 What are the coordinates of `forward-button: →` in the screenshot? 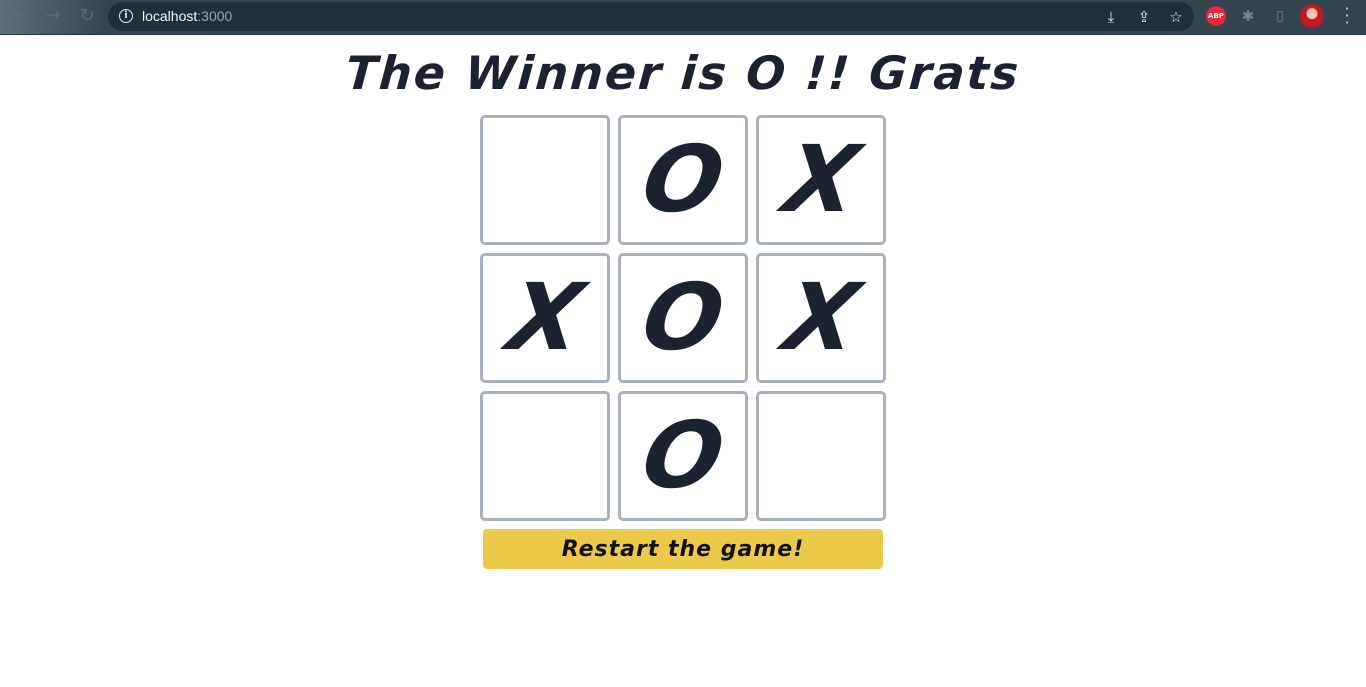 It's located at (53, 16).